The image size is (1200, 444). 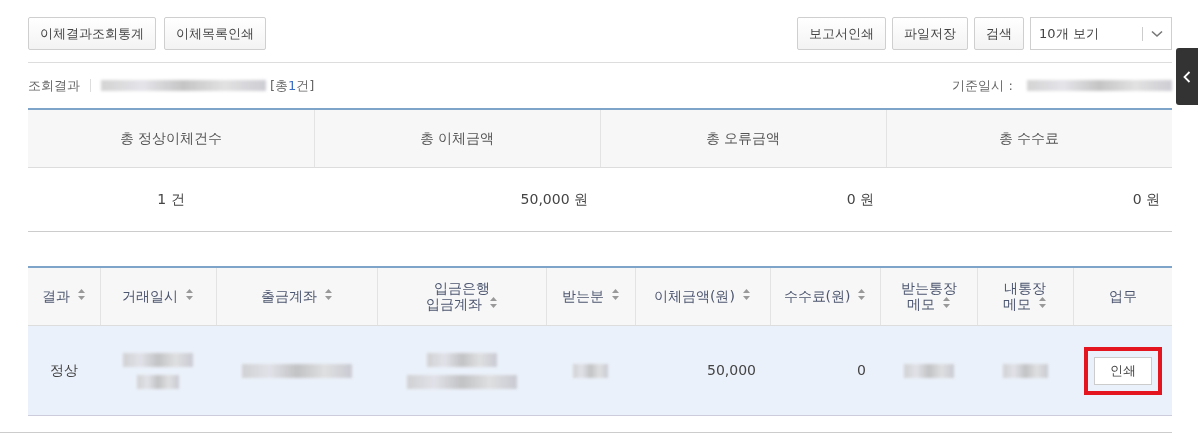 I want to click on column-header: 총 수수료, so click(x=1029, y=138).